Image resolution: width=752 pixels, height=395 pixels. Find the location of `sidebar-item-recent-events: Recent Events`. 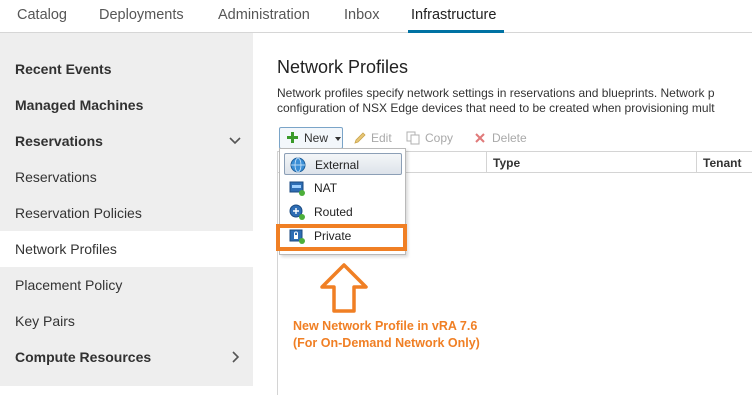

sidebar-item-recent-events: Recent Events is located at coordinates (63, 69).